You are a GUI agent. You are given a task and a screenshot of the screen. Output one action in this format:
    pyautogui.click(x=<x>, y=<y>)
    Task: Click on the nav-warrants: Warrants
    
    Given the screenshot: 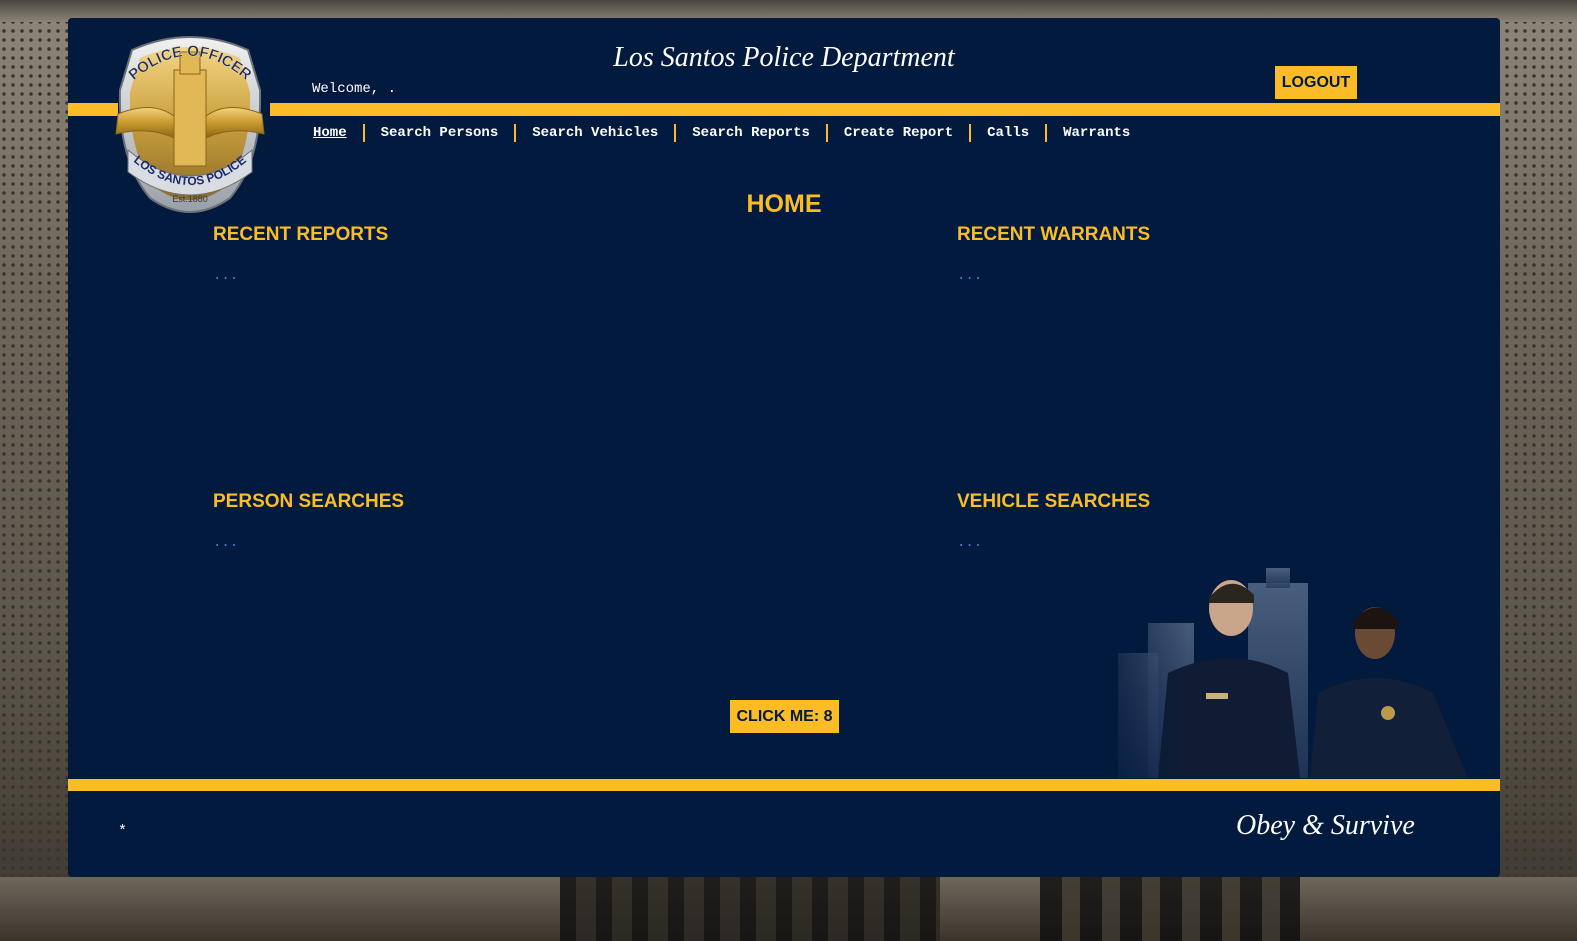 What is the action you would take?
    pyautogui.click(x=1096, y=133)
    